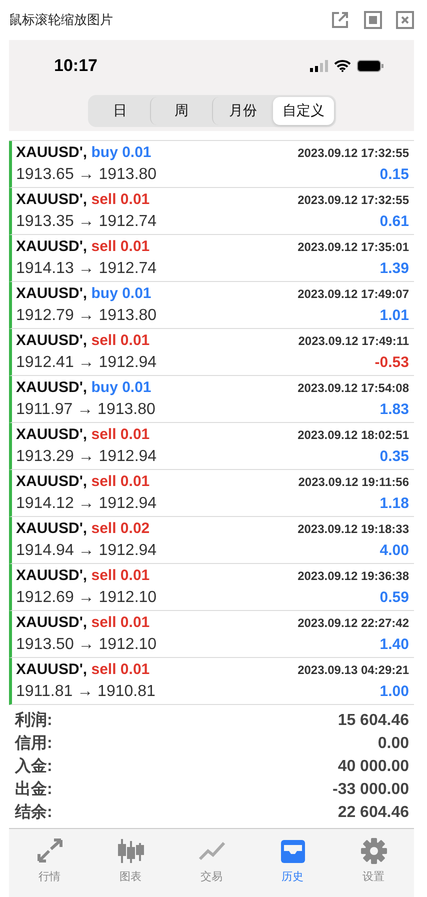  Describe the element at coordinates (319, 66) in the screenshot. I see `signal-icon` at that location.